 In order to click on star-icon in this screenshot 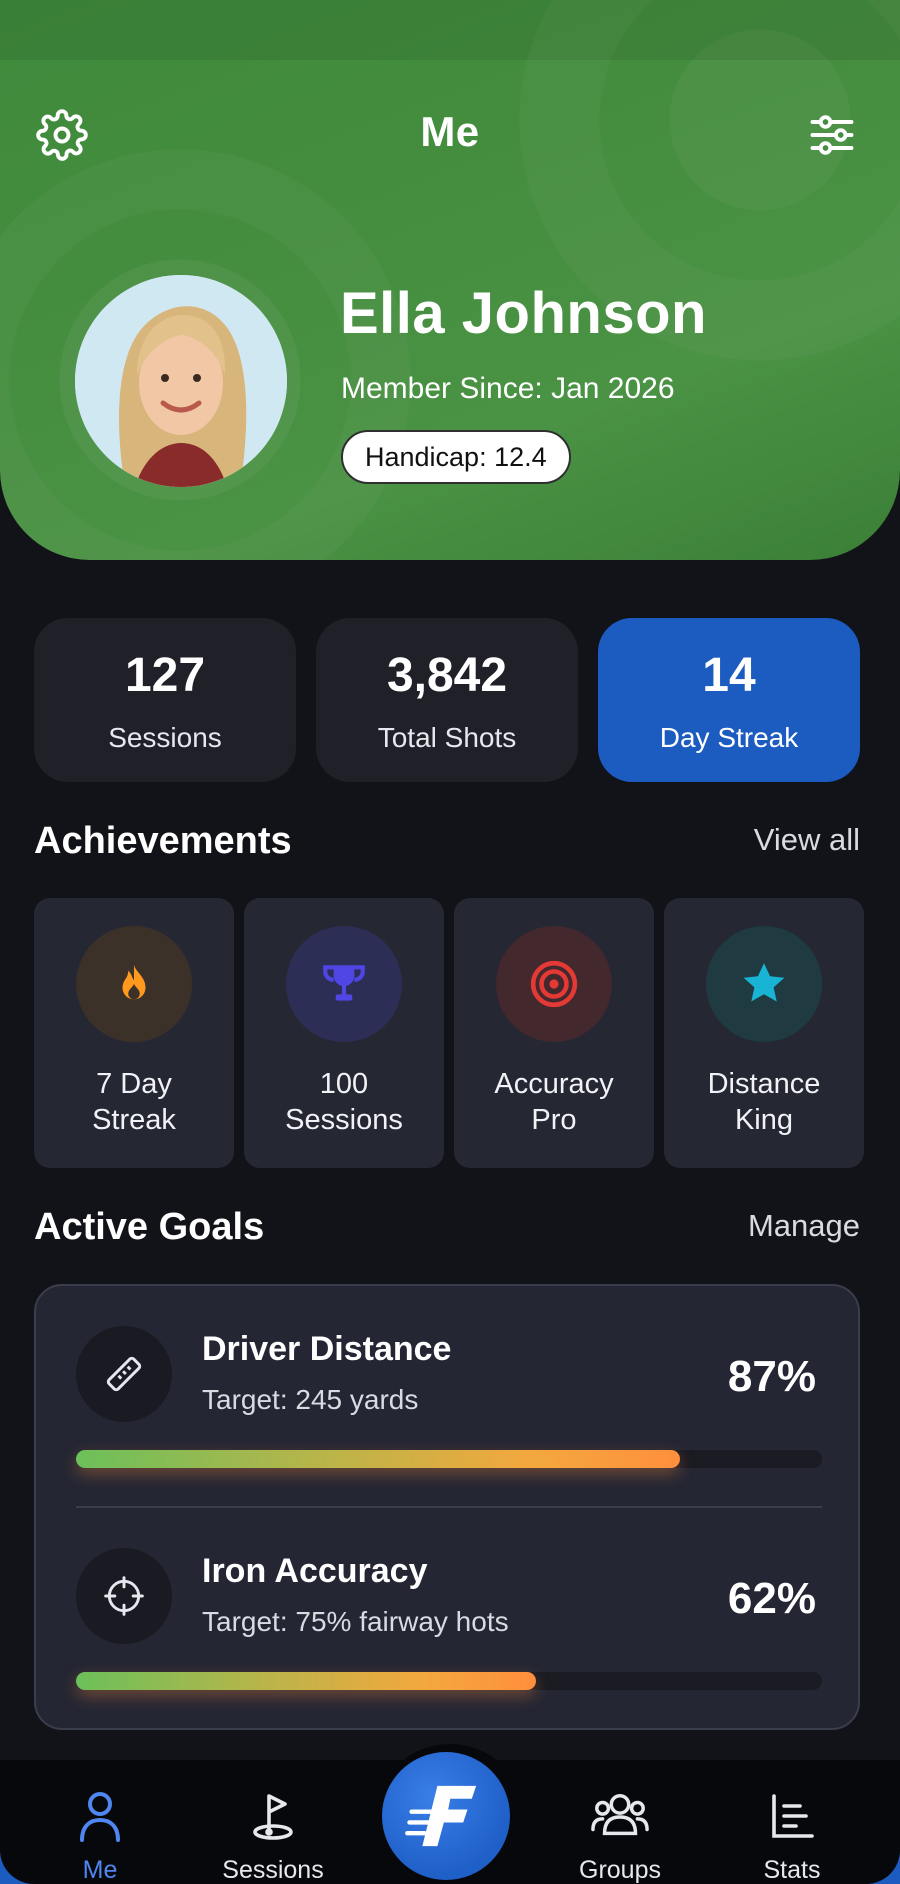, I will do `click(764, 982)`.